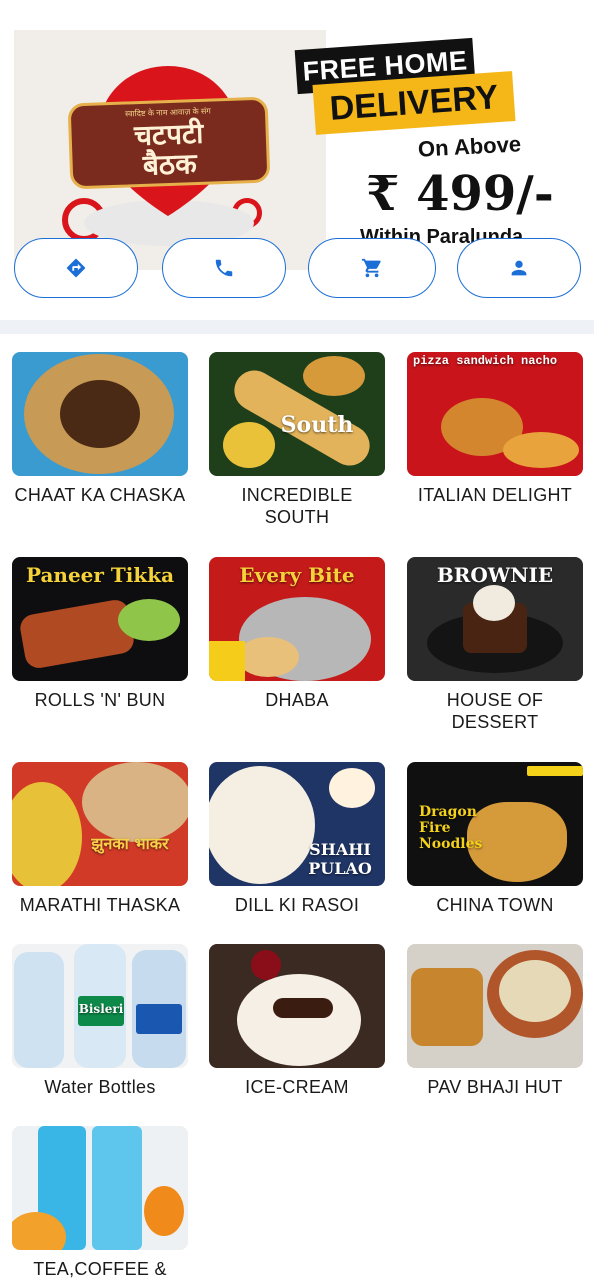 The width and height of the screenshot is (594, 1280). I want to click on category-card-south: South INCREDIBLE SOUTH, so click(297, 440).